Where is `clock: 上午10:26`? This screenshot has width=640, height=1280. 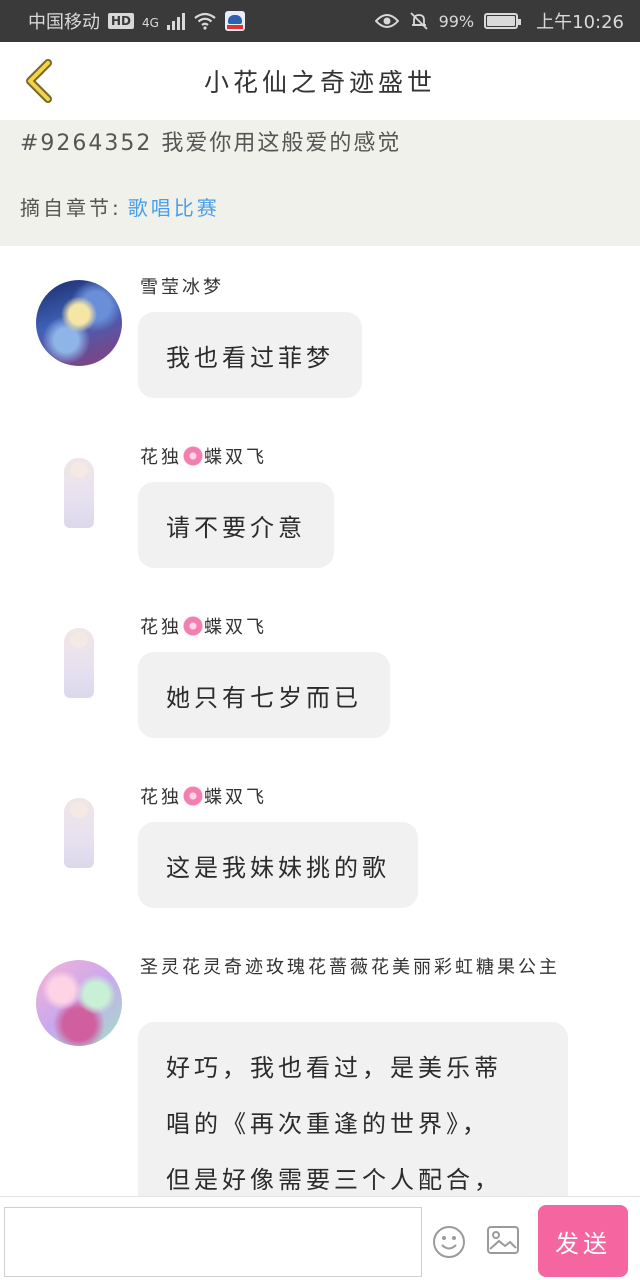 clock: 上午10:26 is located at coordinates (580, 22).